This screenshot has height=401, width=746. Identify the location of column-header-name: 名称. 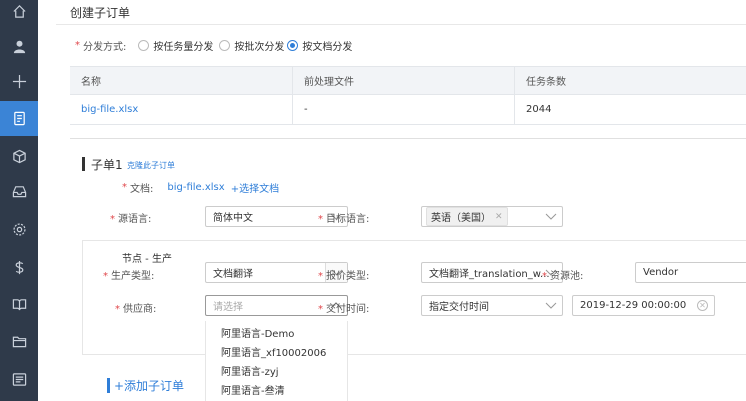
(181, 80).